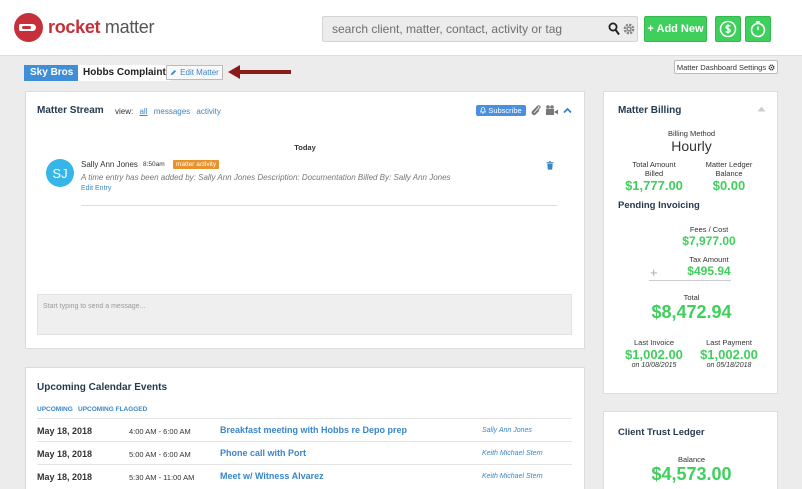 The width and height of the screenshot is (802, 489). Describe the element at coordinates (721, 67) in the screenshot. I see `dashboard-settings-label: Matter Dashboard Settings` at that location.